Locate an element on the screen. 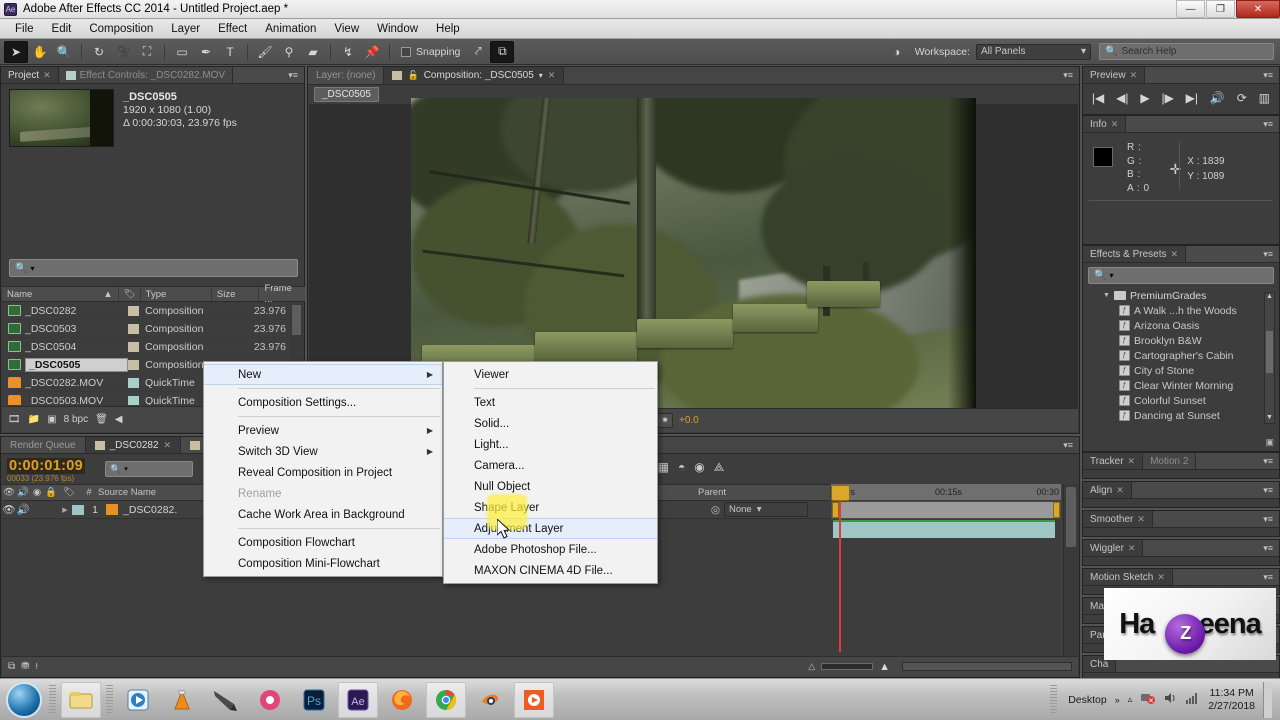 The width and height of the screenshot is (1280, 720). list-item: ƒ Brooklyn B&W is located at coordinates (1184, 340).